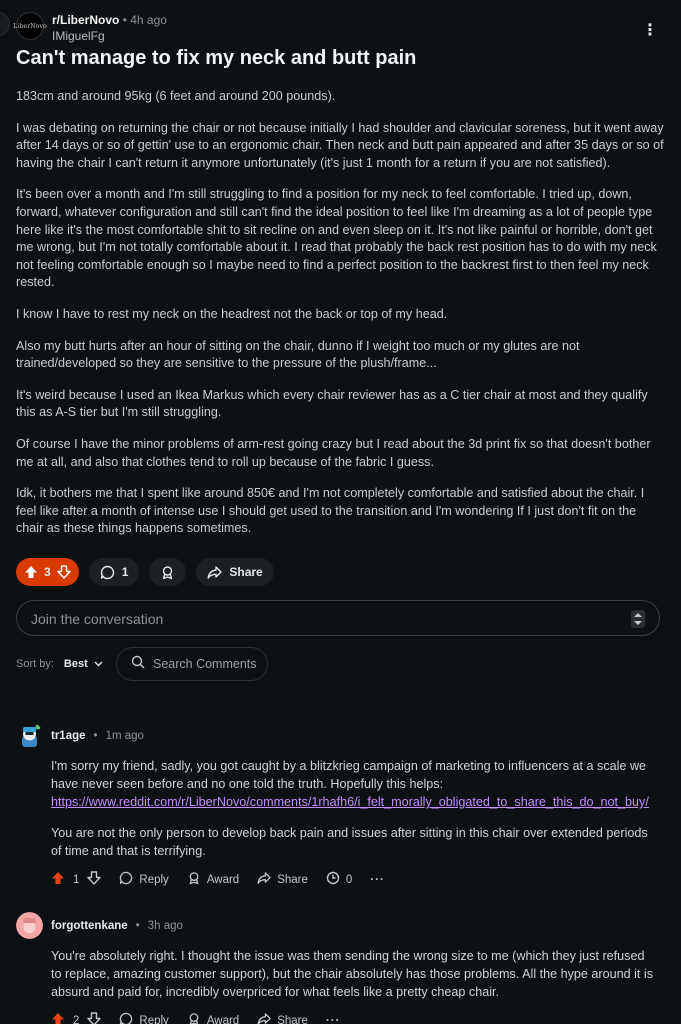  Describe the element at coordinates (638, 619) in the screenshot. I see `scroll-arrows-icon` at that location.